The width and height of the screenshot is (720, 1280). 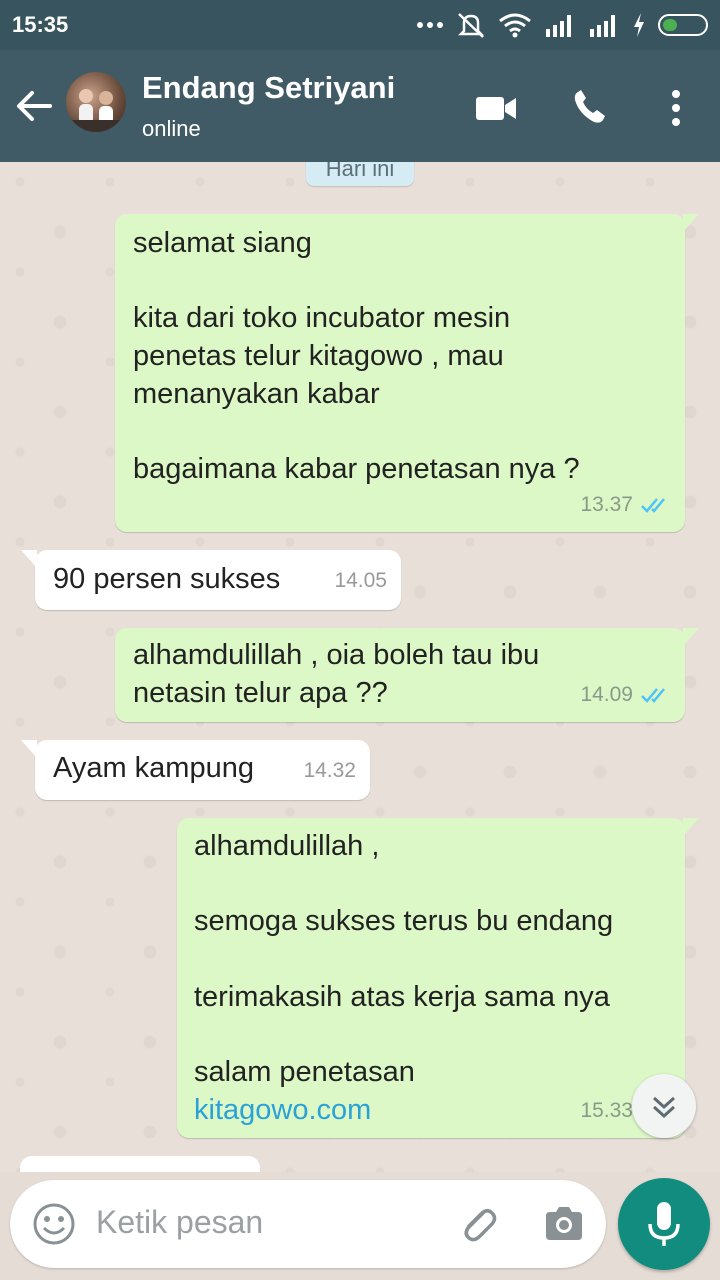 I want to click on status-time: 15:35, so click(x=40, y=24).